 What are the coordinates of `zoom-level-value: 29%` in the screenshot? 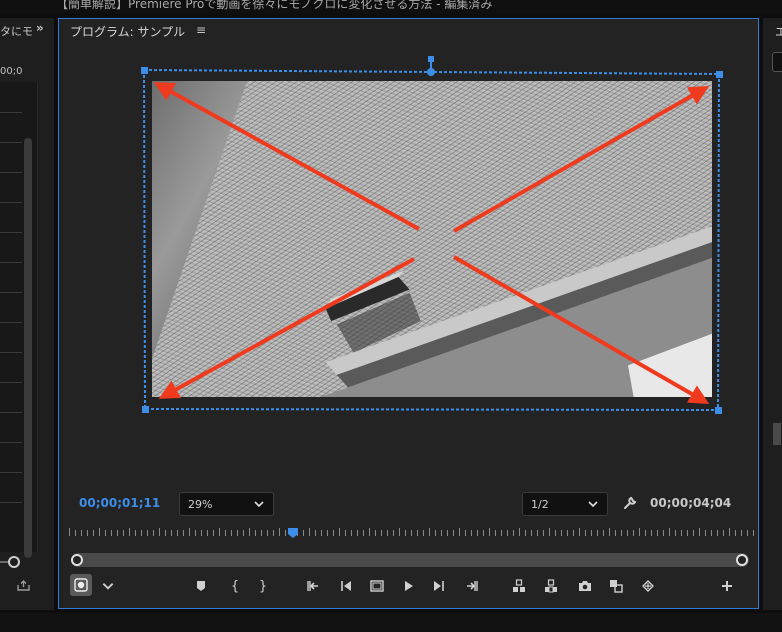 It's located at (200, 504).